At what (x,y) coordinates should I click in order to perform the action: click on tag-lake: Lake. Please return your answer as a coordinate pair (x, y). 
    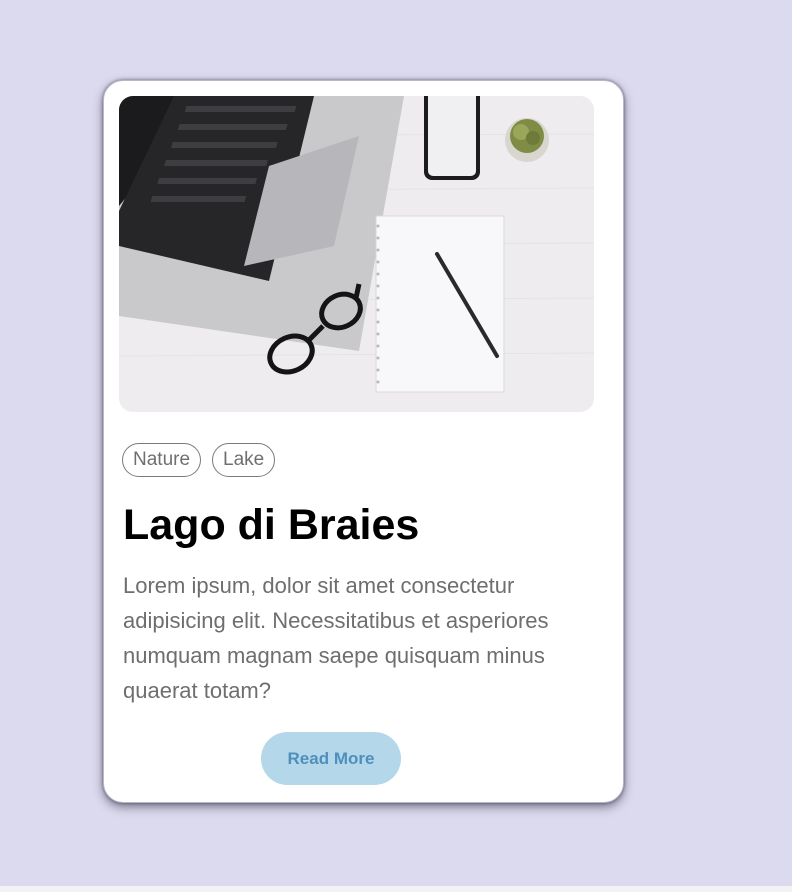
    Looking at the image, I should click on (244, 460).